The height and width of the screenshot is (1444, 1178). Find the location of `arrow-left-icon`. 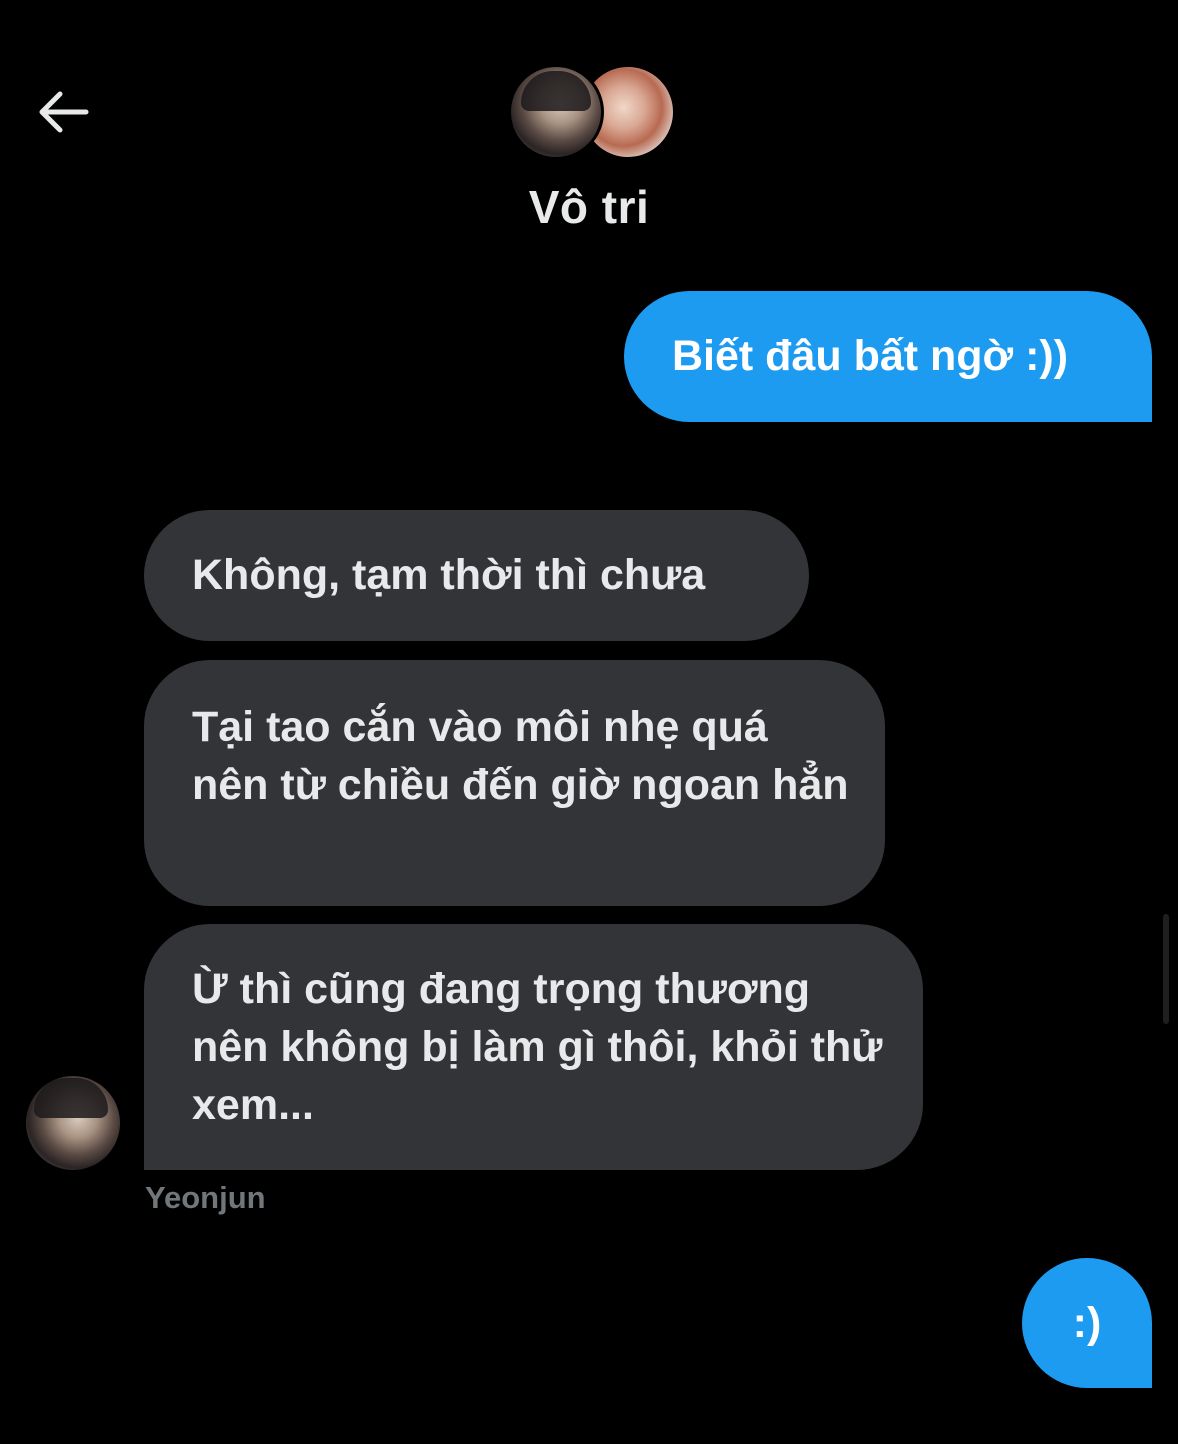

arrow-left-icon is located at coordinates (64, 112).